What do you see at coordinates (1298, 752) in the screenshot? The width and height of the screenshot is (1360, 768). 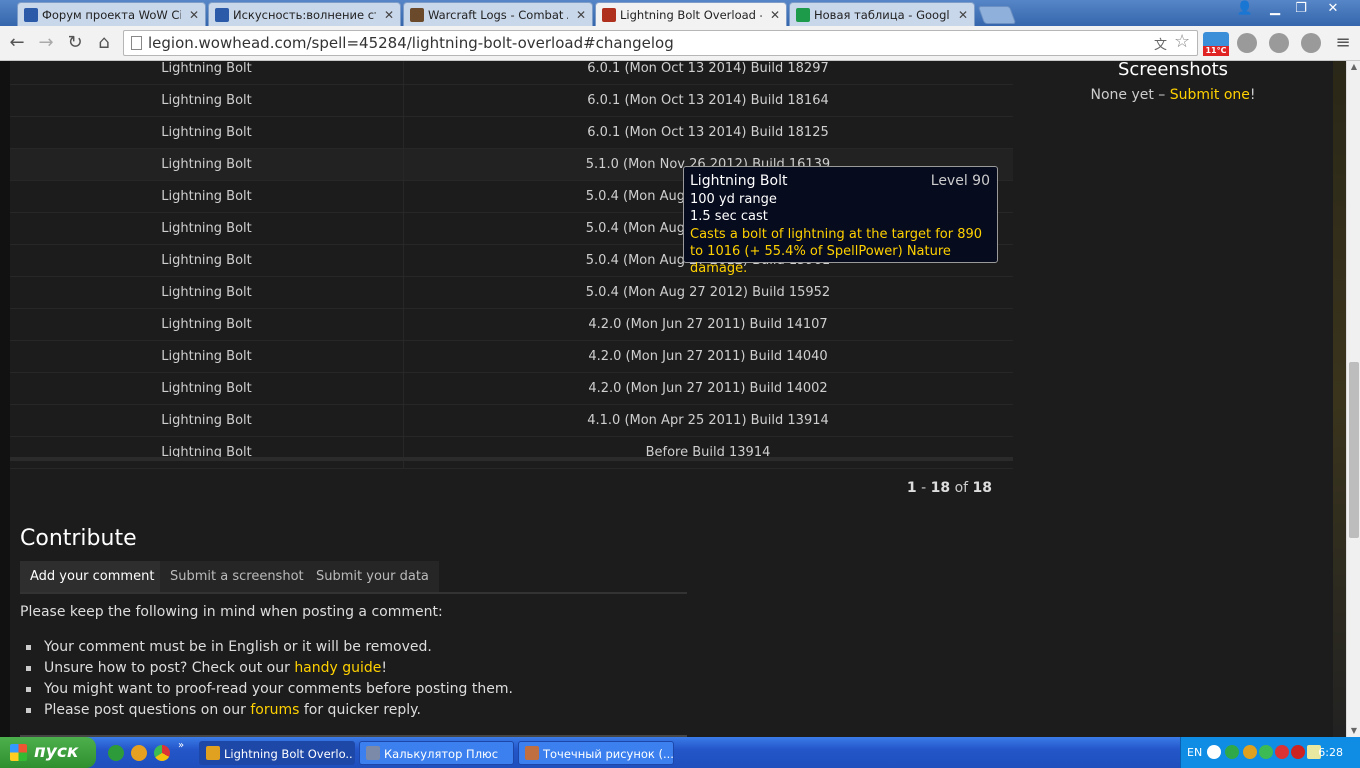 I see `antivirus-icon` at bounding box center [1298, 752].